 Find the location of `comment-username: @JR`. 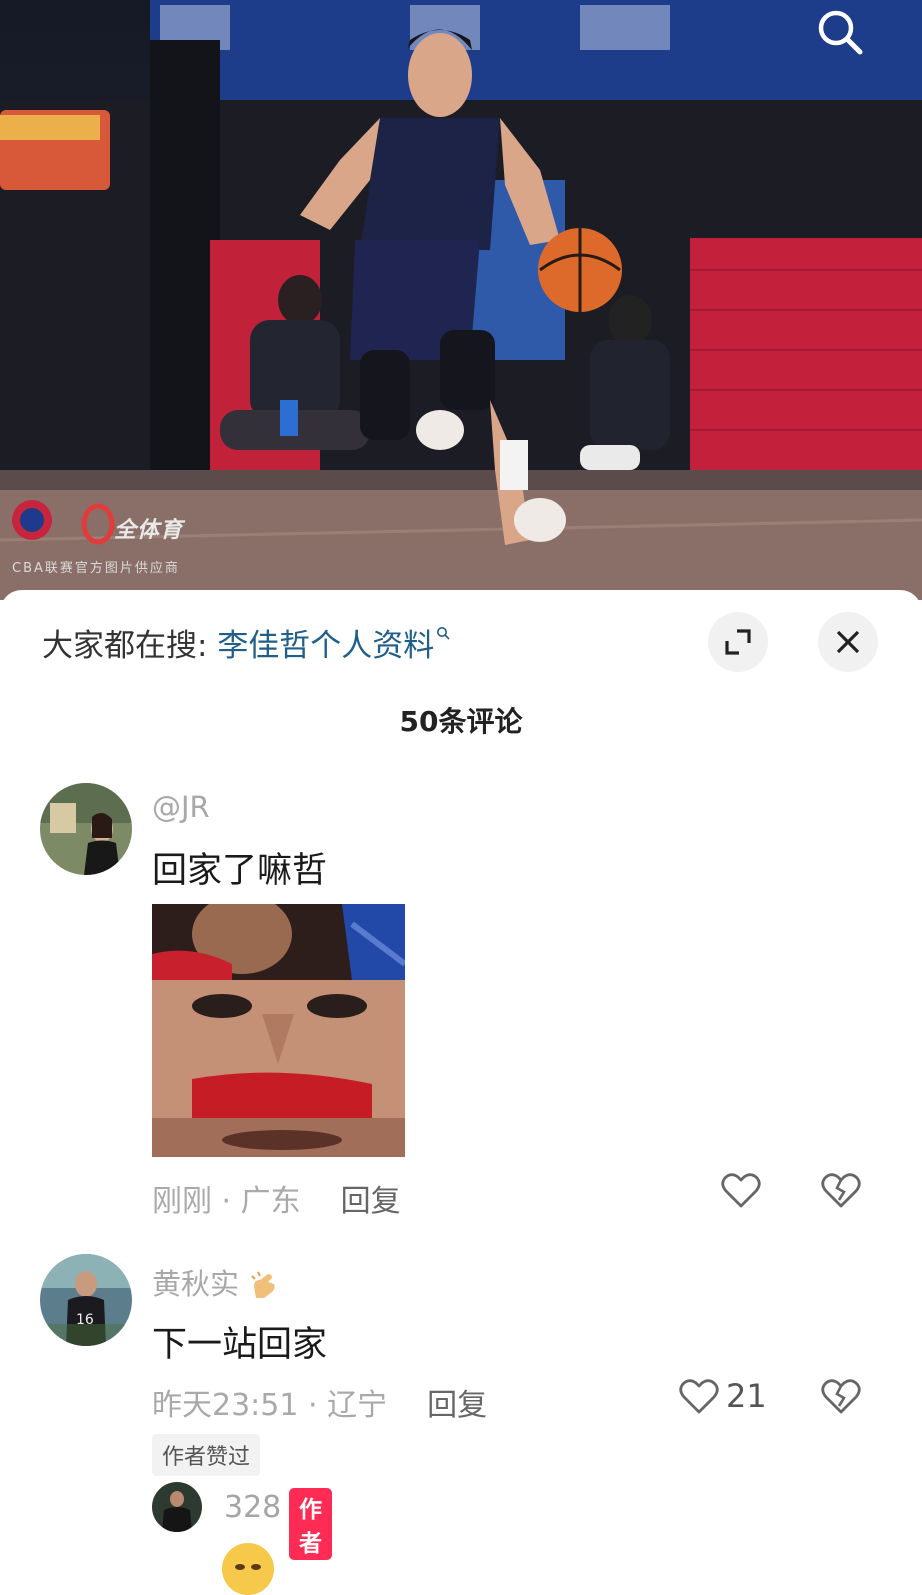

comment-username: @JR is located at coordinates (181, 807).